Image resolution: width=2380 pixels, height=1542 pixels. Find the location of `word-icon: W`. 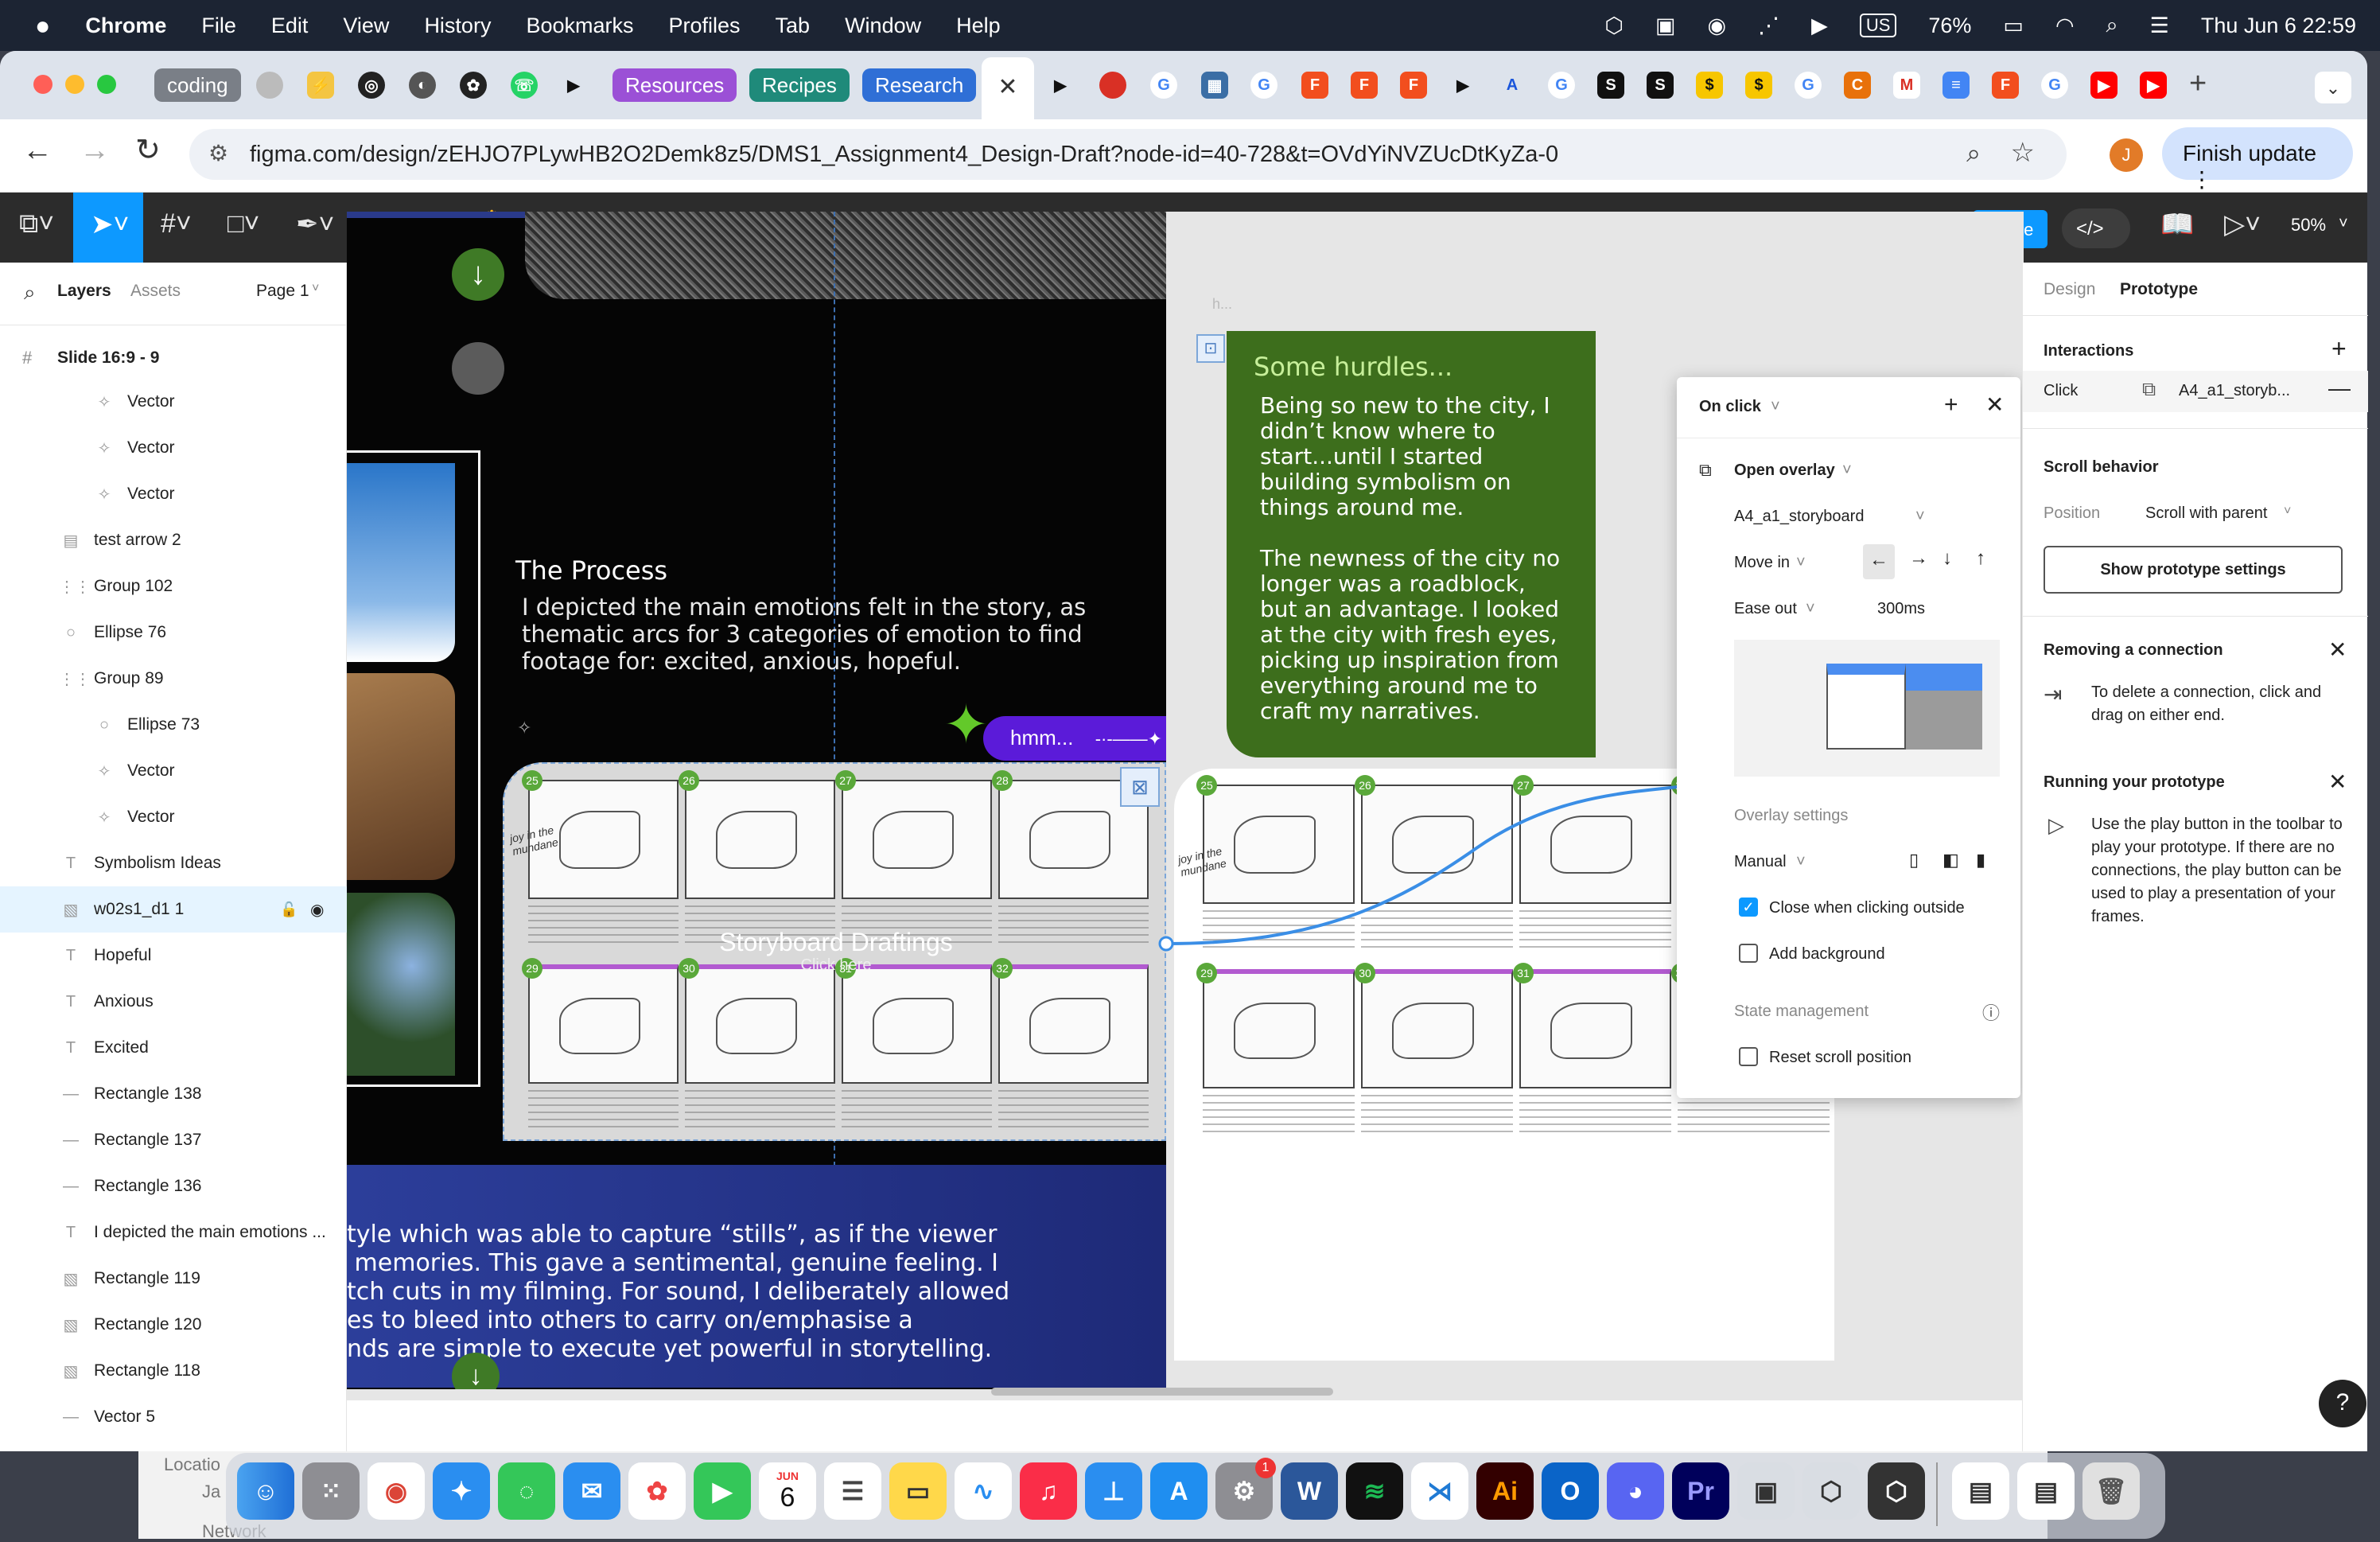

word-icon: W is located at coordinates (1309, 1491).